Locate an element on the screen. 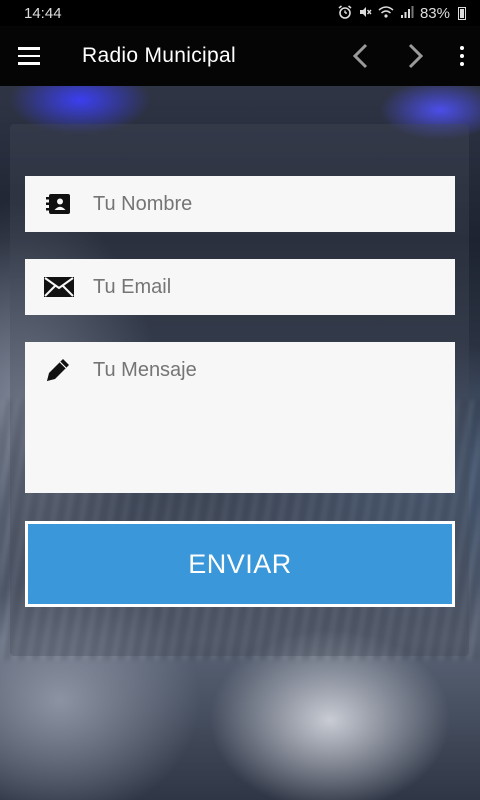 This screenshot has width=480, height=800. chevron-right-icon is located at coordinates (416, 56).